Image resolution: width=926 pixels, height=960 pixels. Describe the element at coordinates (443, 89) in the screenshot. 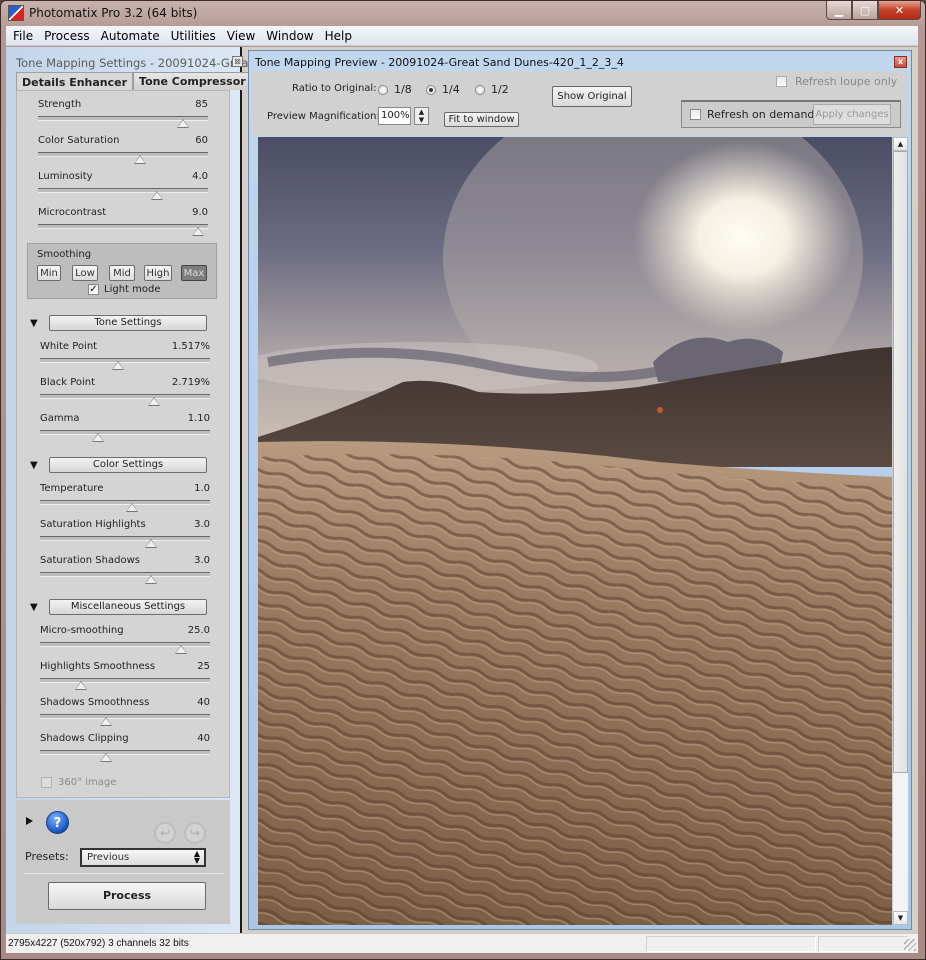

I see `ratio-option-1-4: 1/4` at that location.